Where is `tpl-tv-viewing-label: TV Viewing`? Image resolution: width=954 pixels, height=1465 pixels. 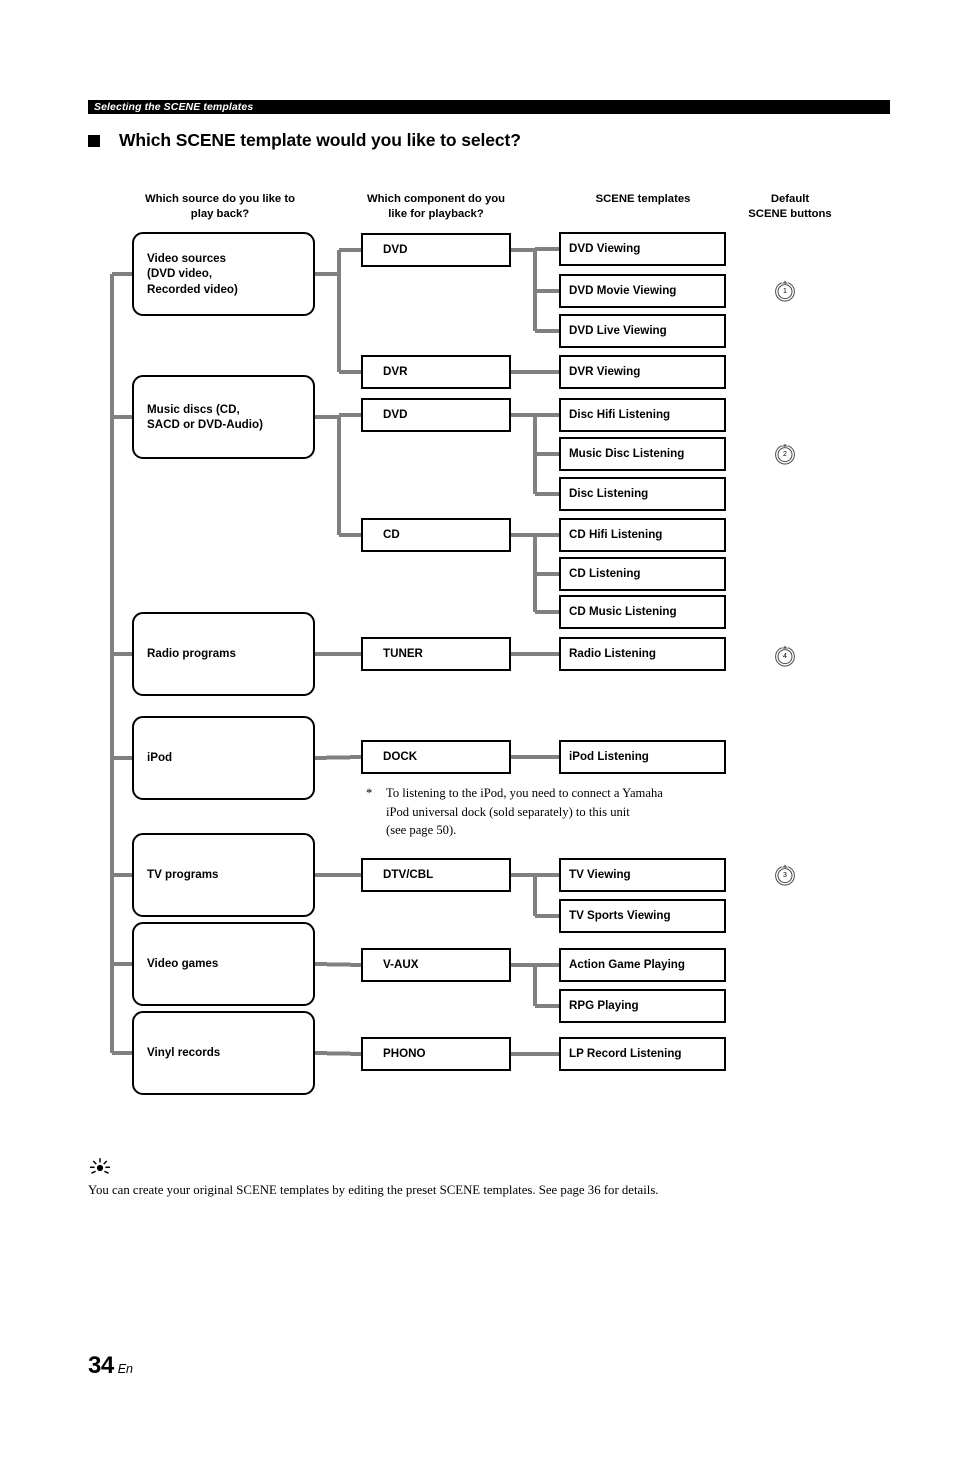 tpl-tv-viewing-label: TV Viewing is located at coordinates (600, 875).